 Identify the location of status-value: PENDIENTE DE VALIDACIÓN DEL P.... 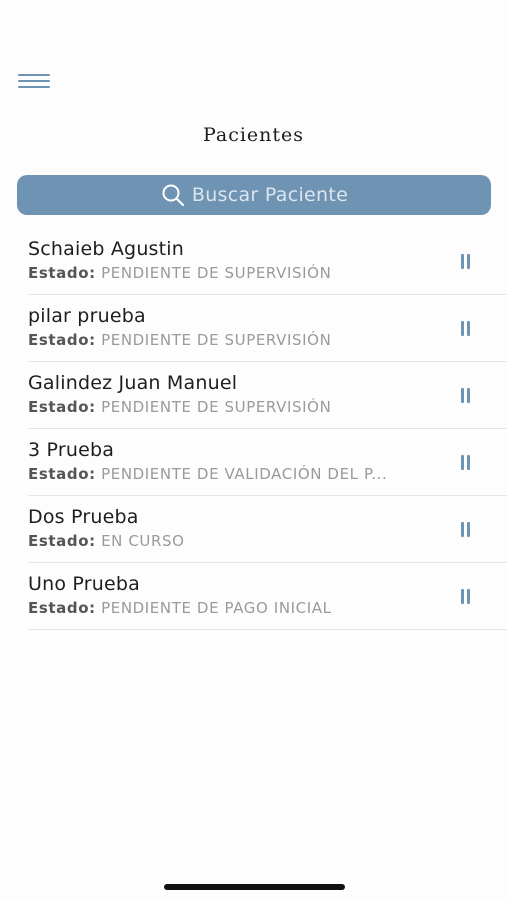
(244, 474).